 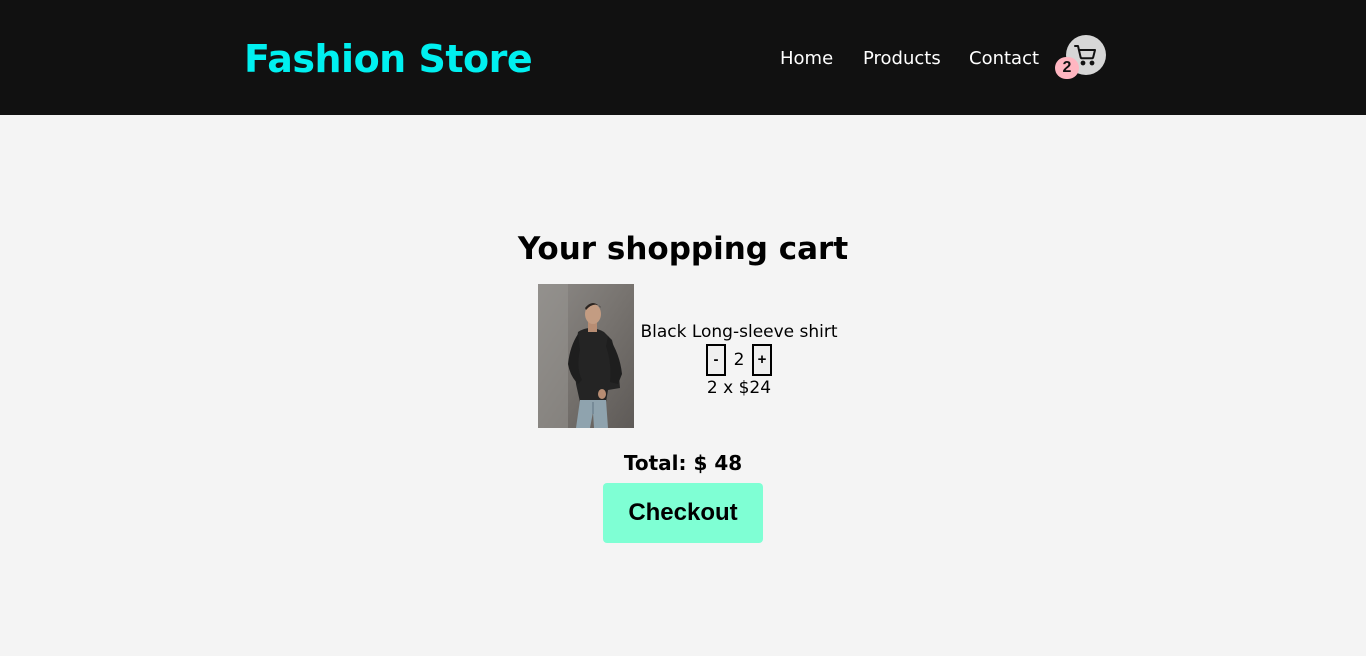 I want to click on quantity-stepper: - 2 +, so click(x=739, y=360).